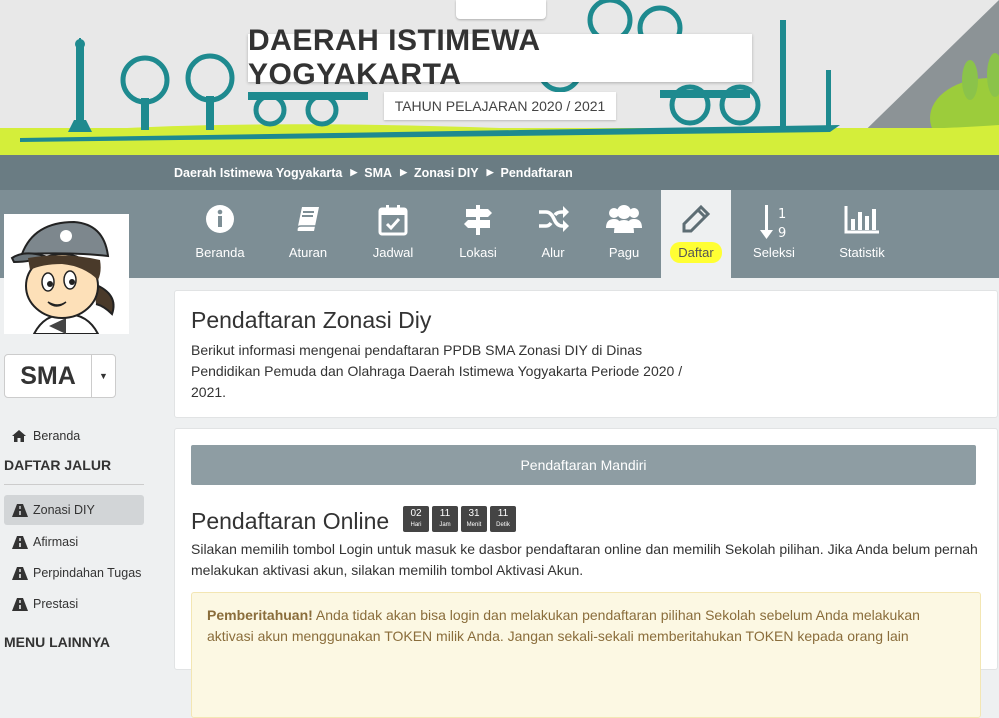 This screenshot has width=999, height=718. I want to click on shuffle-icon, so click(553, 220).